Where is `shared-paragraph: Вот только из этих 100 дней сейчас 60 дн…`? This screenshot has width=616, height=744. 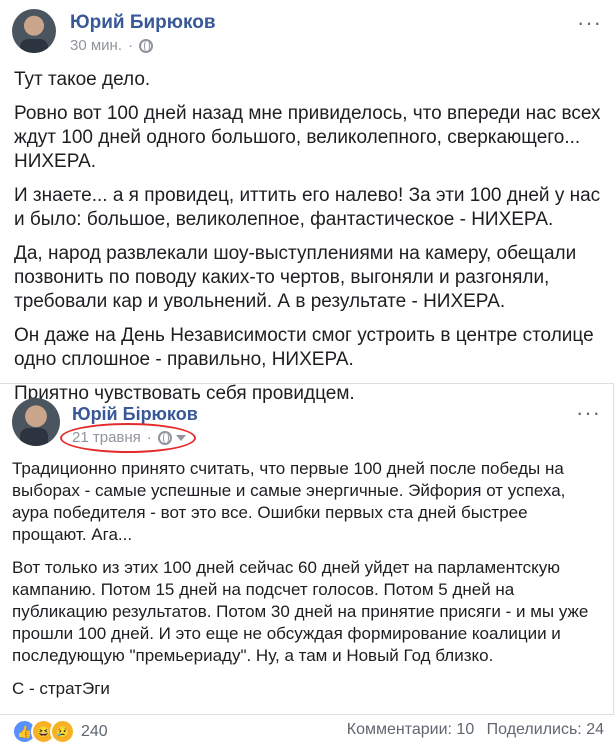
shared-paragraph: Вот только из этих 100 дней сейчас 60 дн… is located at coordinates (300, 611).